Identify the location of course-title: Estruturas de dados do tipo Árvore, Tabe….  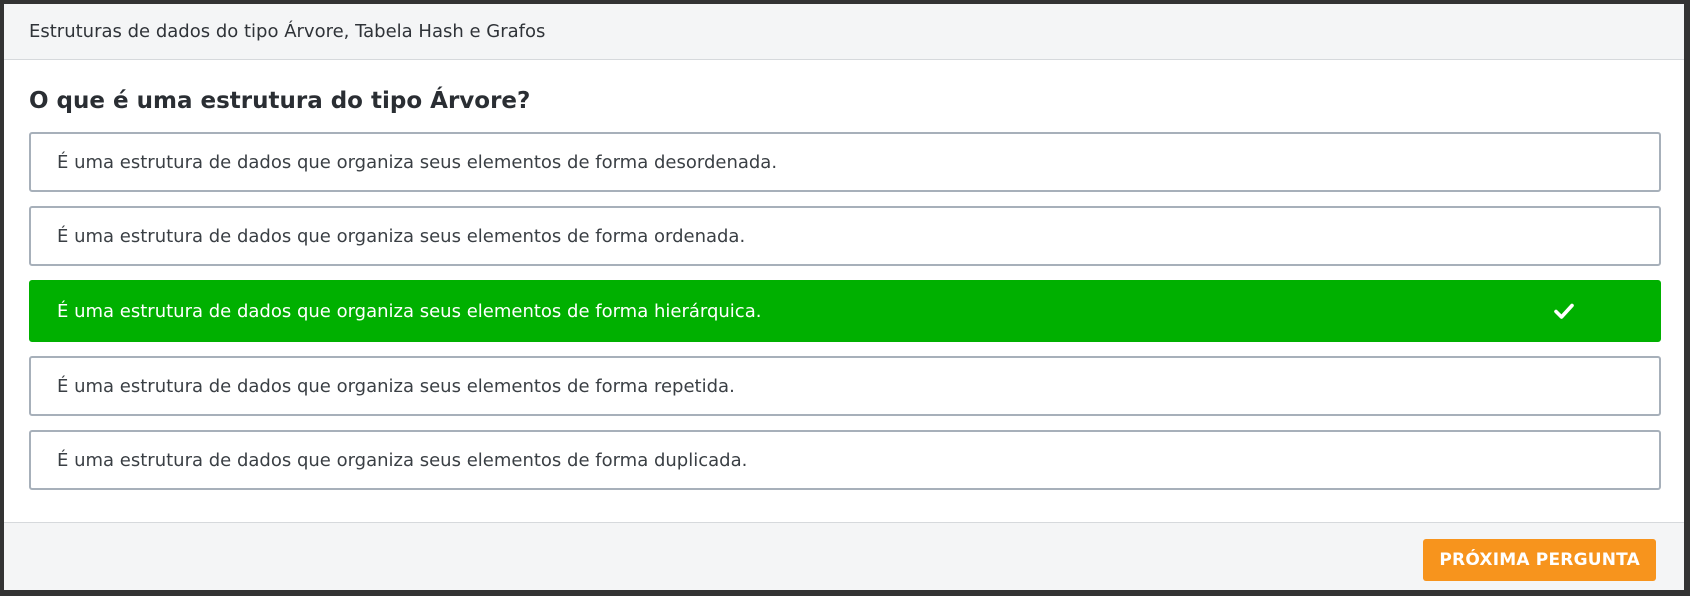
(287, 31).